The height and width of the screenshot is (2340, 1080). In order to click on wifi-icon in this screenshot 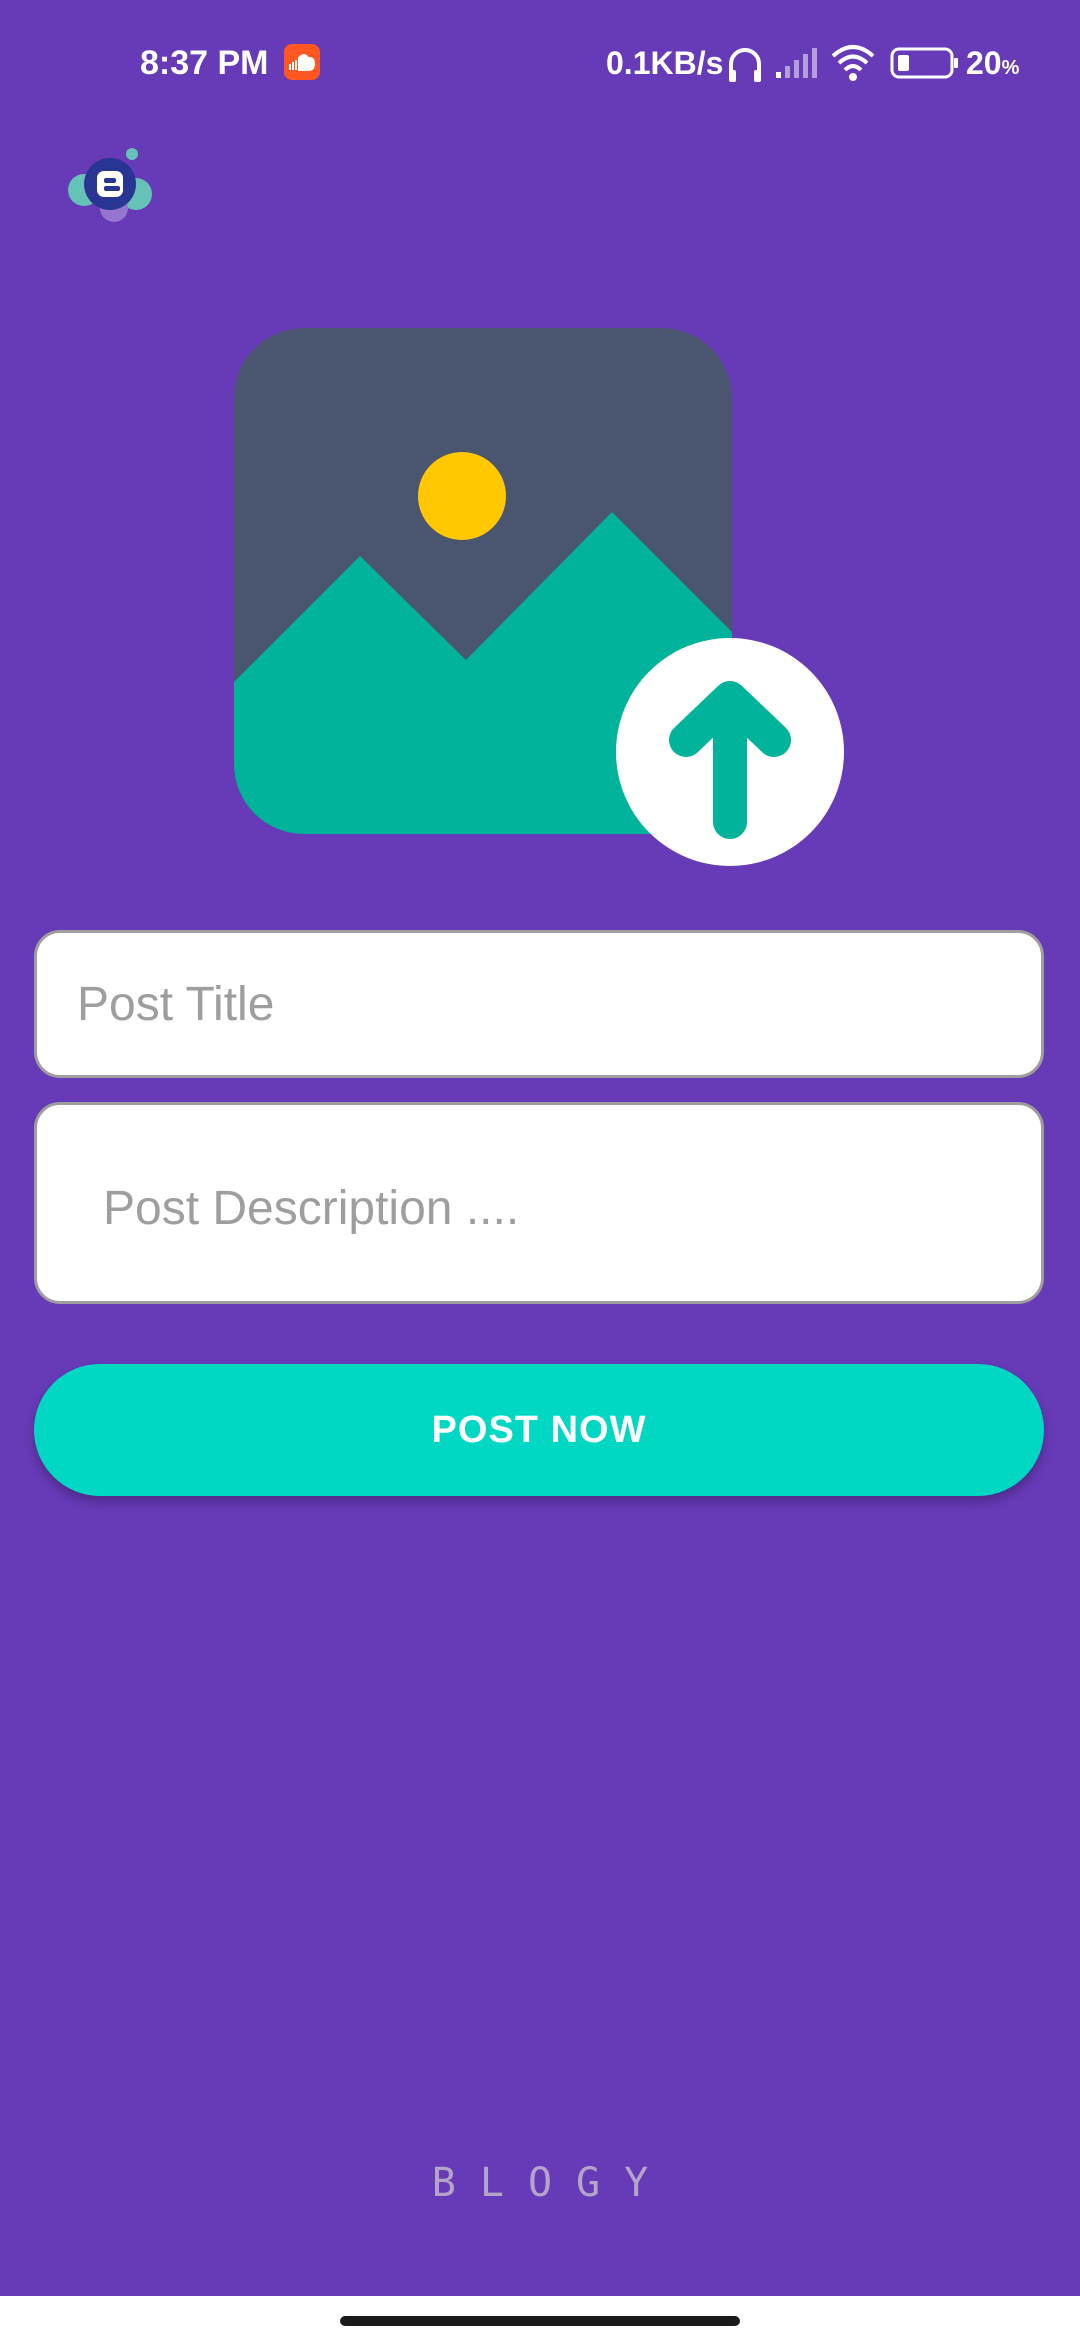, I will do `click(853, 65)`.